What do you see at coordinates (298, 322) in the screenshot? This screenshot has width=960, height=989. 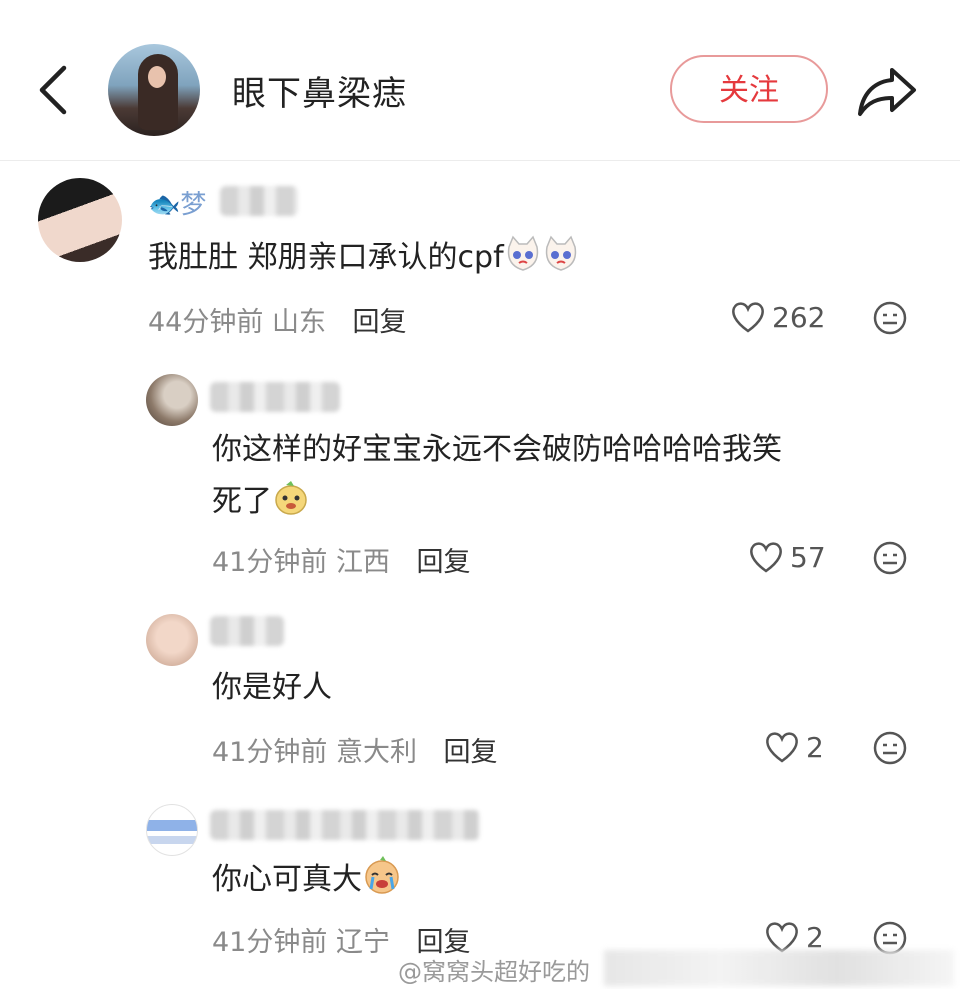 I see `comment-location: 山东` at bounding box center [298, 322].